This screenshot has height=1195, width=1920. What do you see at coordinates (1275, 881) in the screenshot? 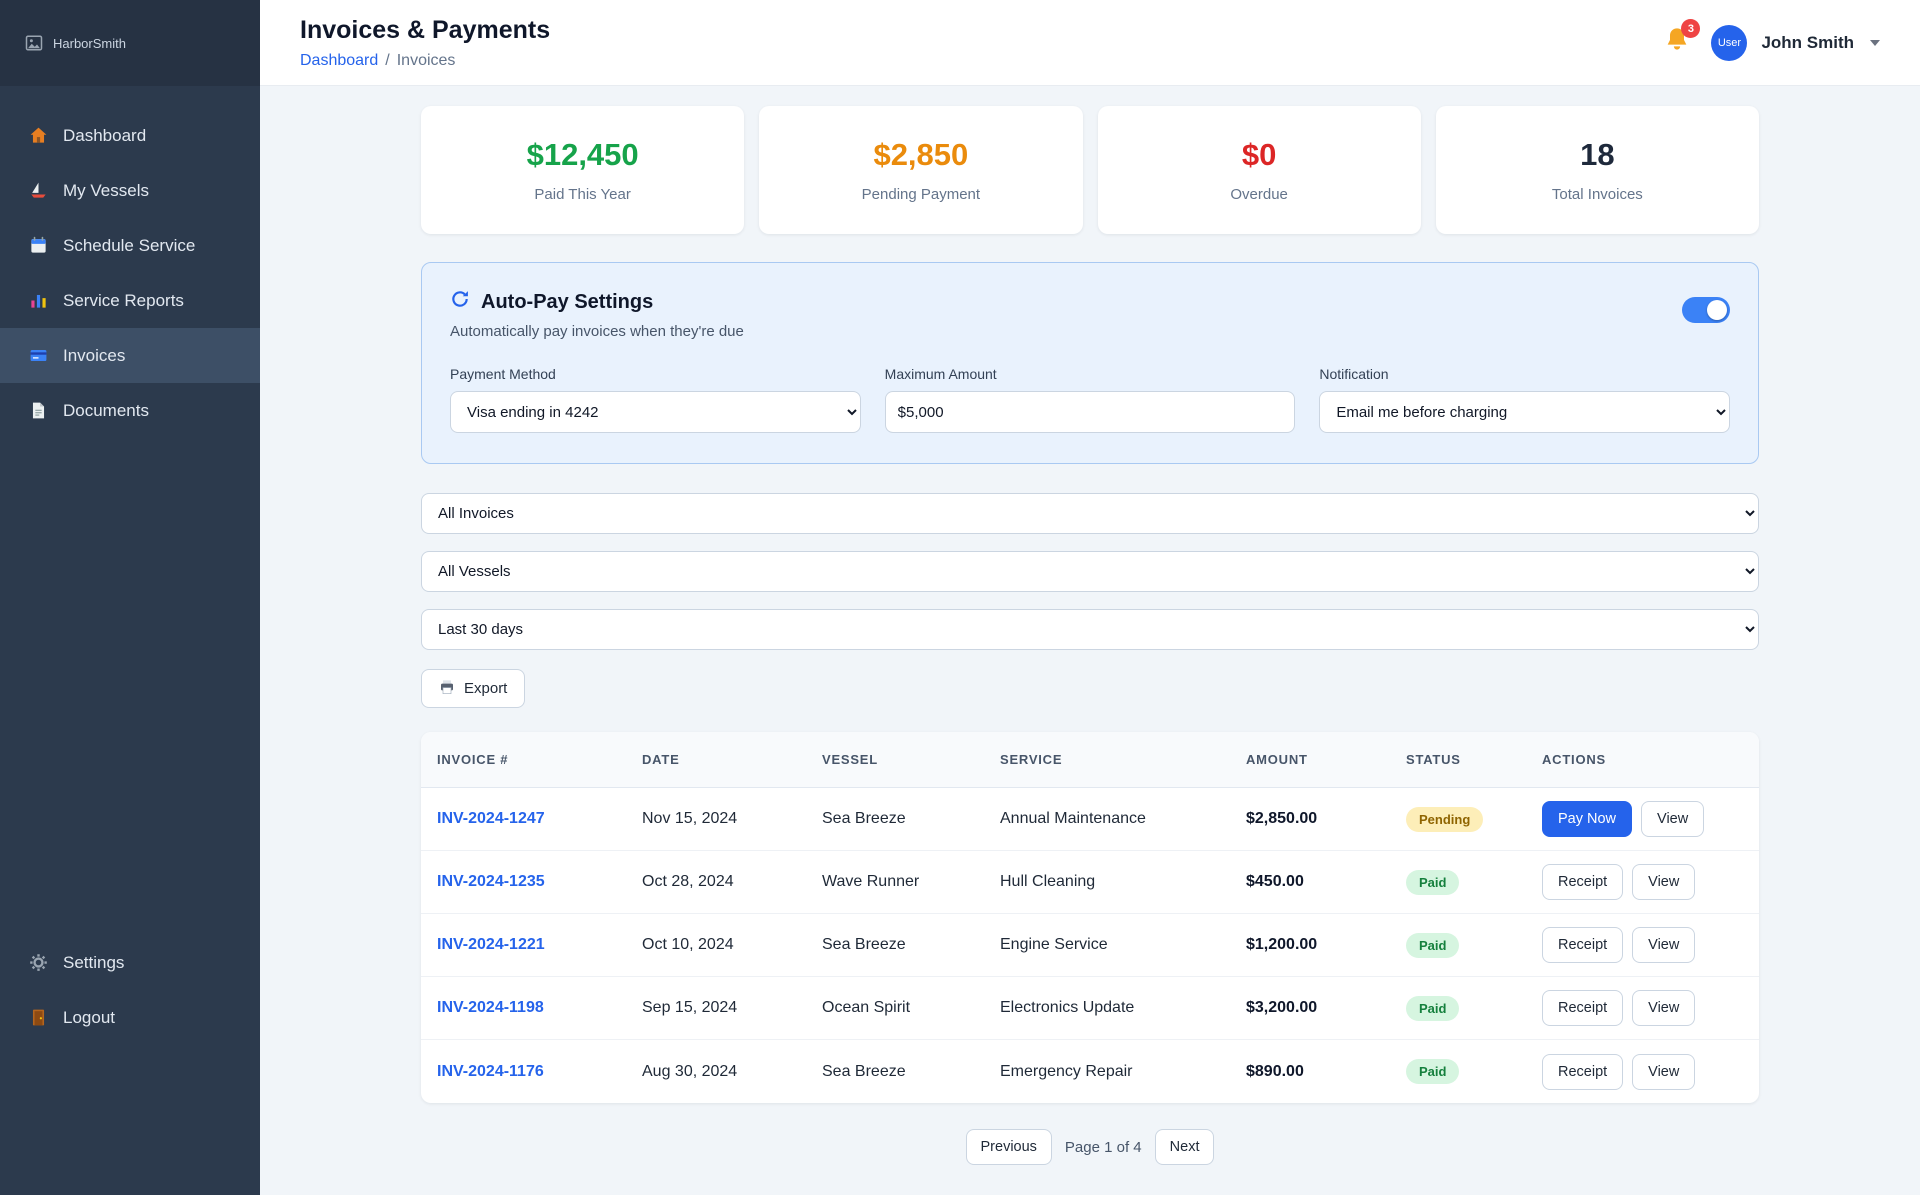
I see `invoice-amount: $450.00` at bounding box center [1275, 881].